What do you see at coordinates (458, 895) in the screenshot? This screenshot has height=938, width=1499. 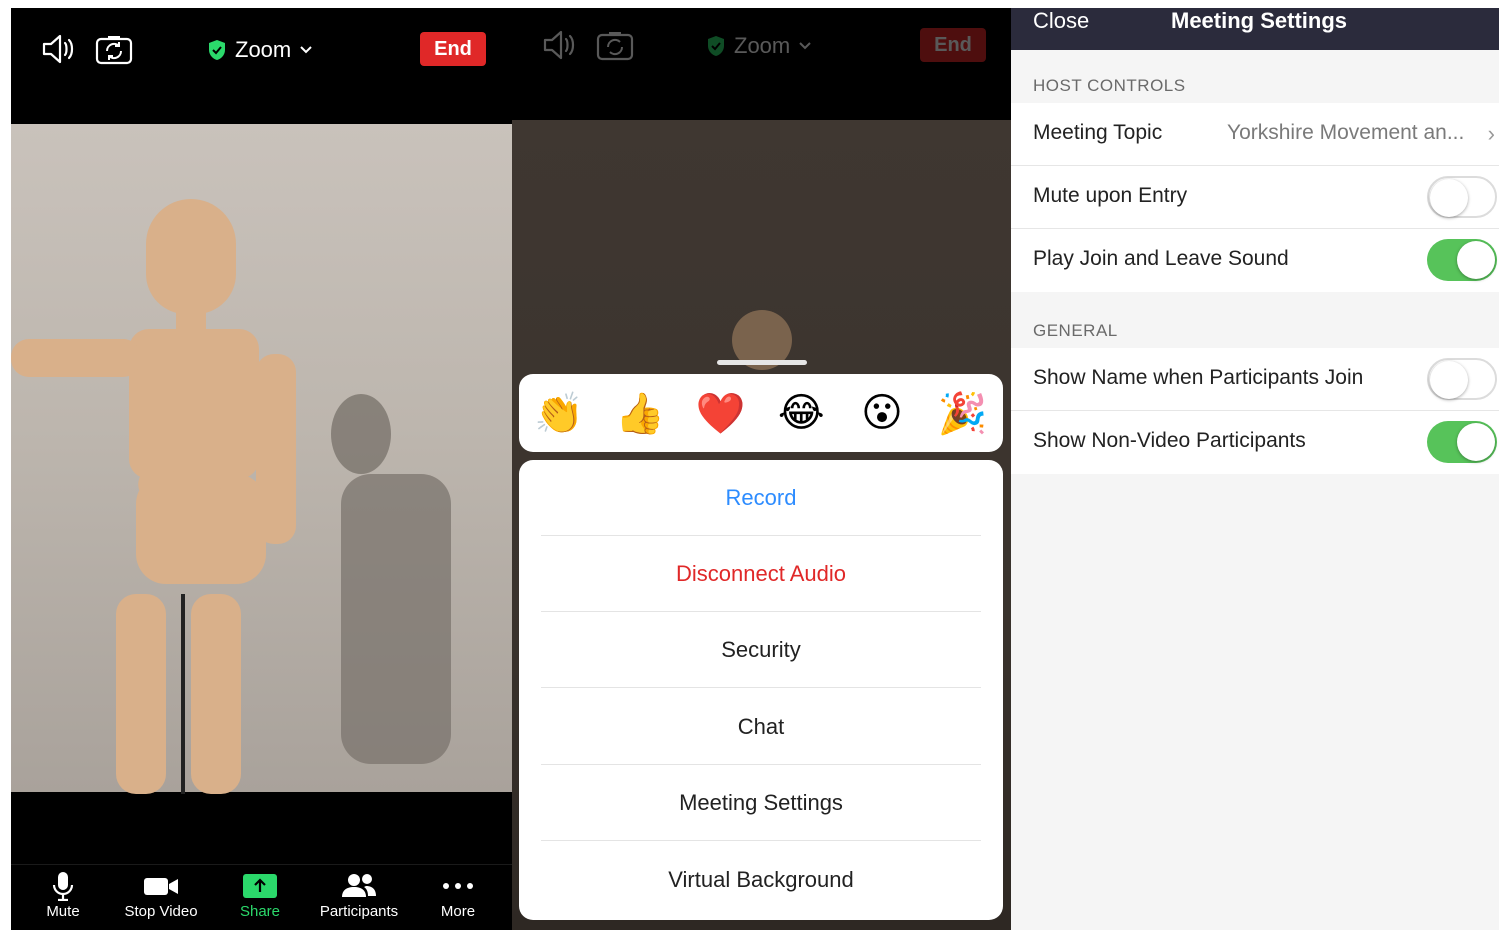 I see `more-button: More` at bounding box center [458, 895].